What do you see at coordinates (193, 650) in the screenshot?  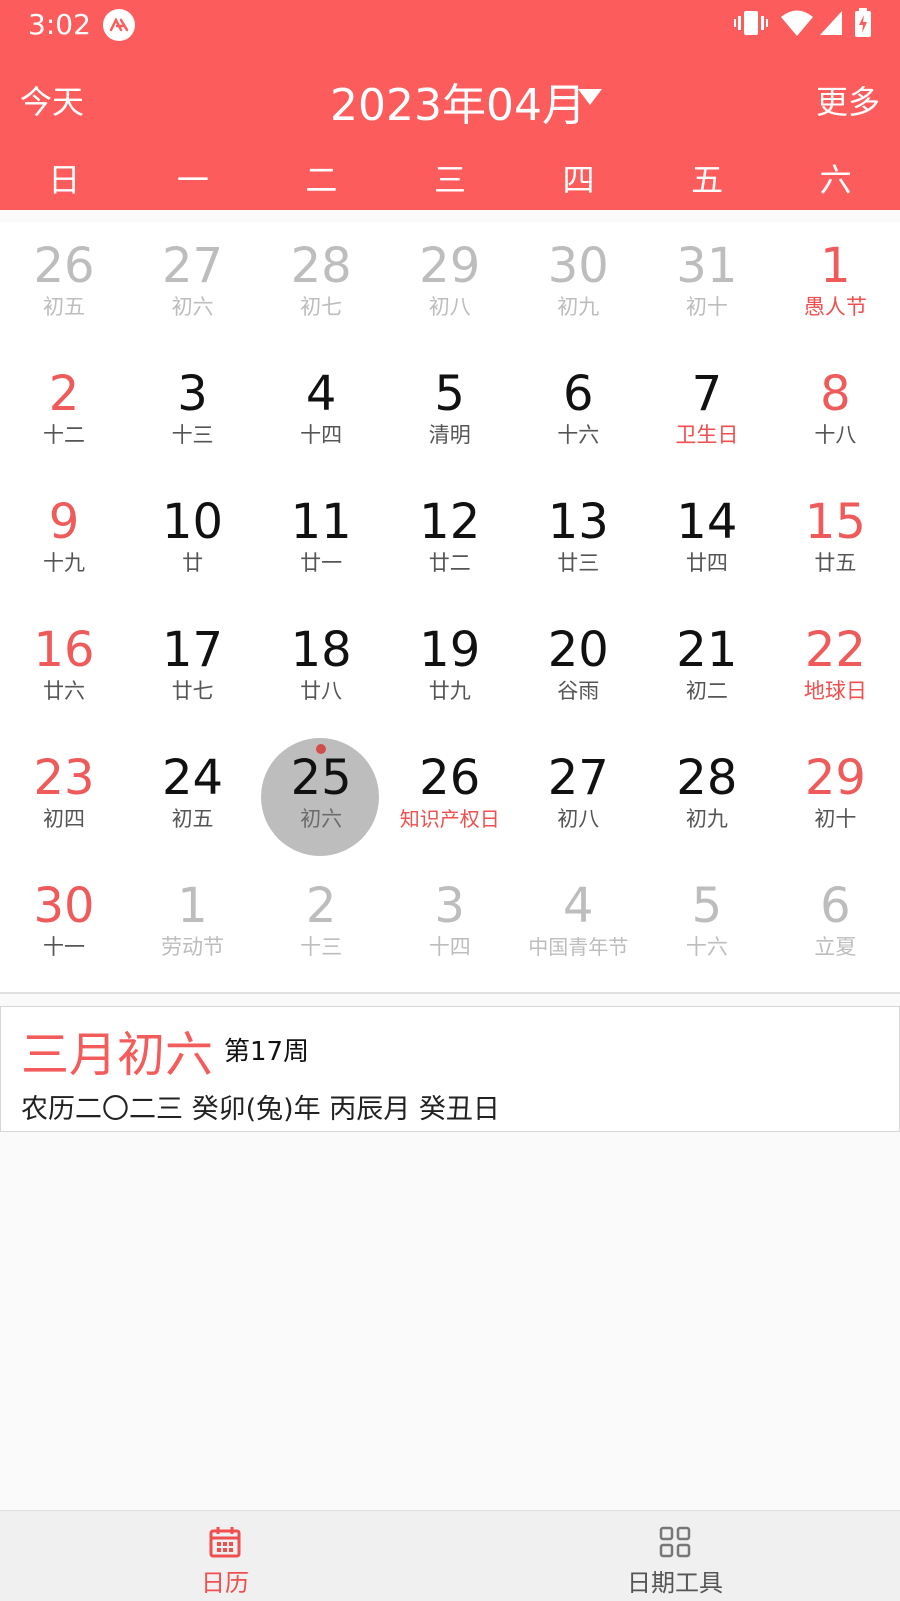 I see `day-number: 17` at bounding box center [193, 650].